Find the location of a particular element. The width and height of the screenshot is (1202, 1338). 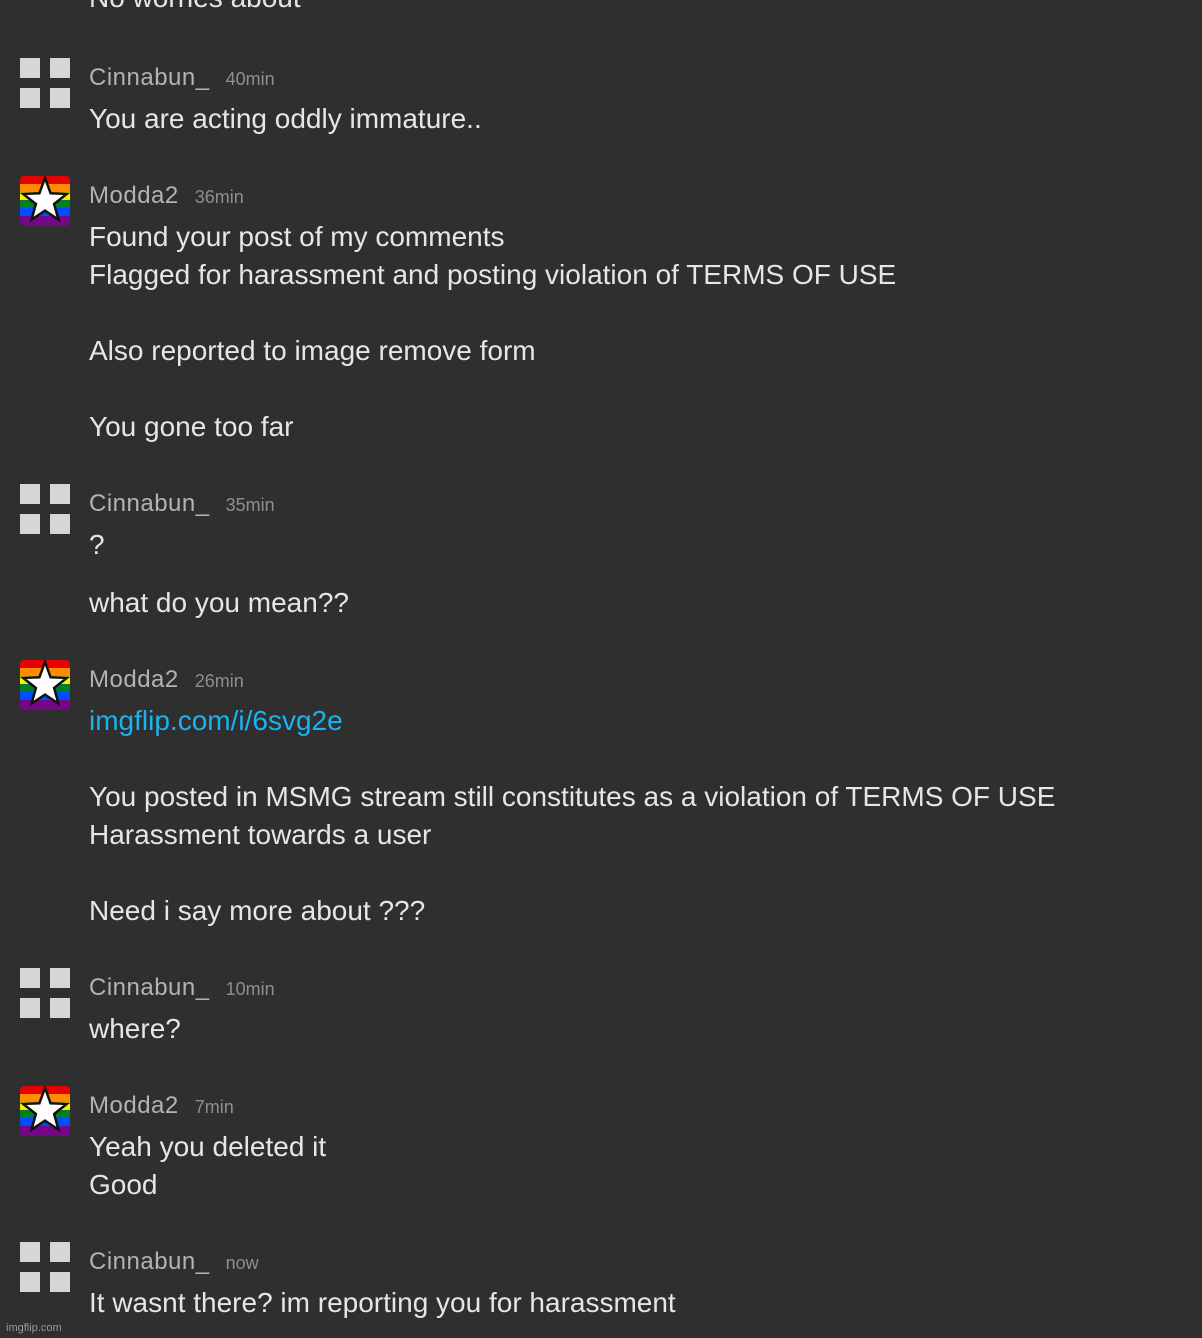

message-line: ? is located at coordinates (97, 544).